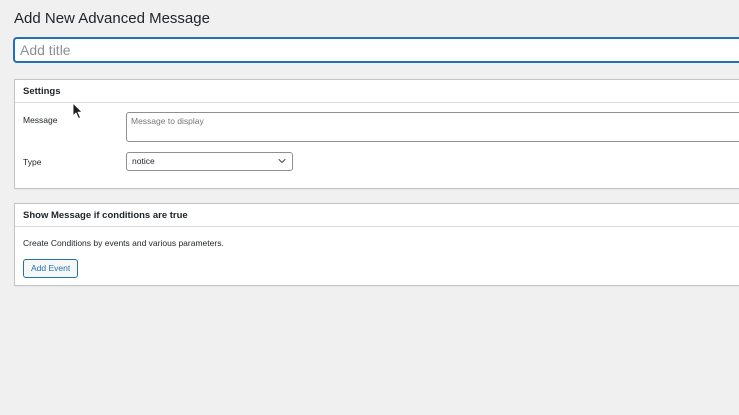 This screenshot has width=739, height=415. Describe the element at coordinates (40, 120) in the screenshot. I see `message-label: Message` at that location.